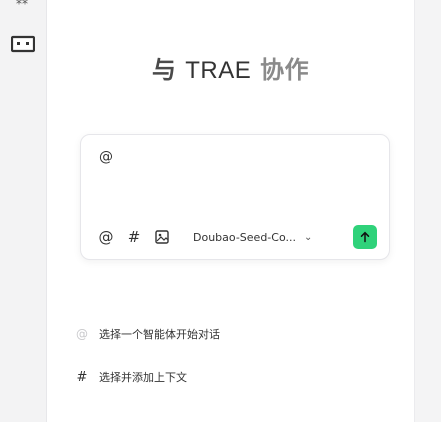 The image size is (441, 422). Describe the element at coordinates (23, 211) in the screenshot. I see `activity-rail: ⁂` at that location.